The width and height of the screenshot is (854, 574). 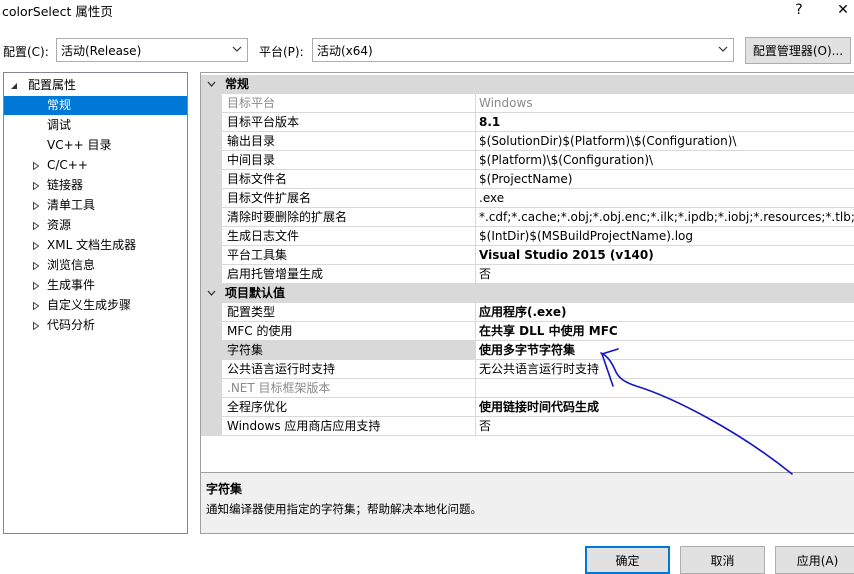 I want to click on tree-item: XML 文档生成器, so click(x=95, y=245).